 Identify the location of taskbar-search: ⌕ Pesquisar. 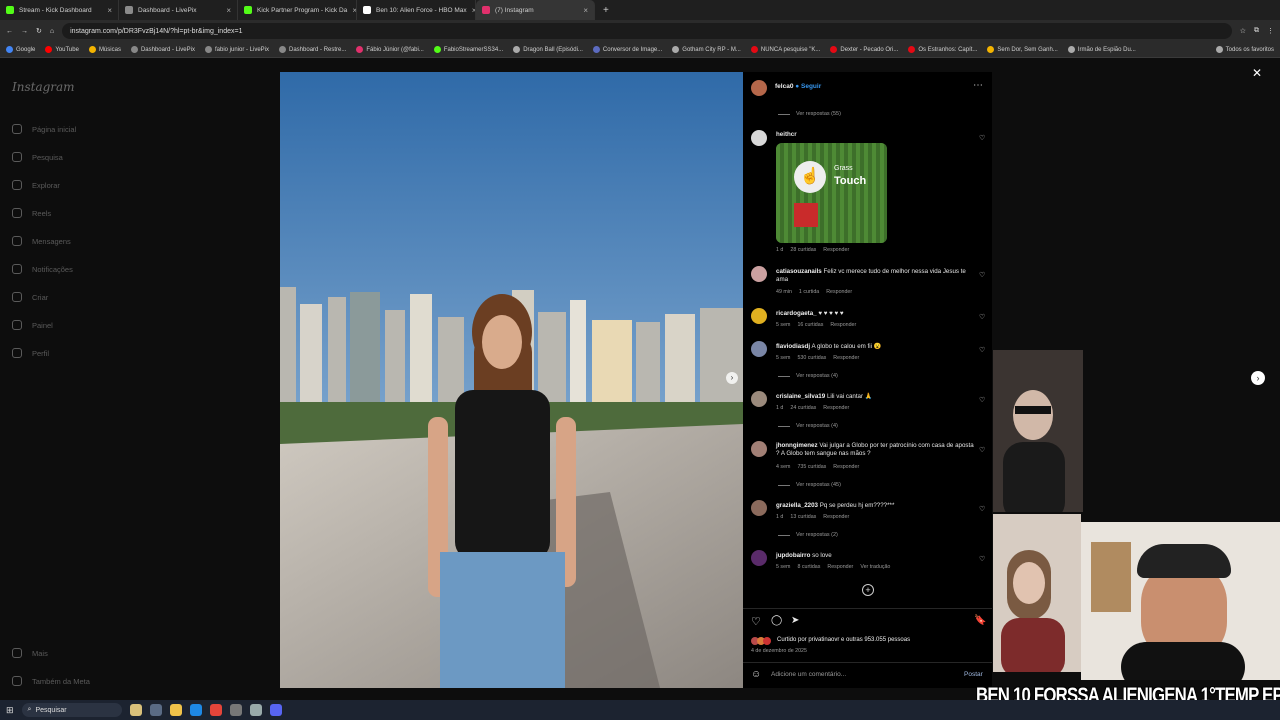
(71, 710).